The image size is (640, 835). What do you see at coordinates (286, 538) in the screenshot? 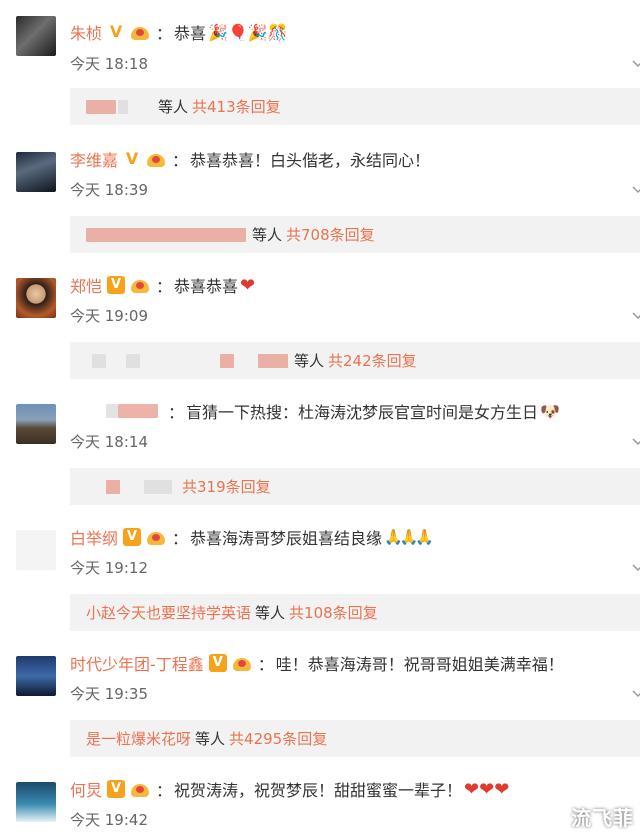
I see `comment-text: 恭喜海涛哥梦辰姐喜结良缘` at bounding box center [286, 538].